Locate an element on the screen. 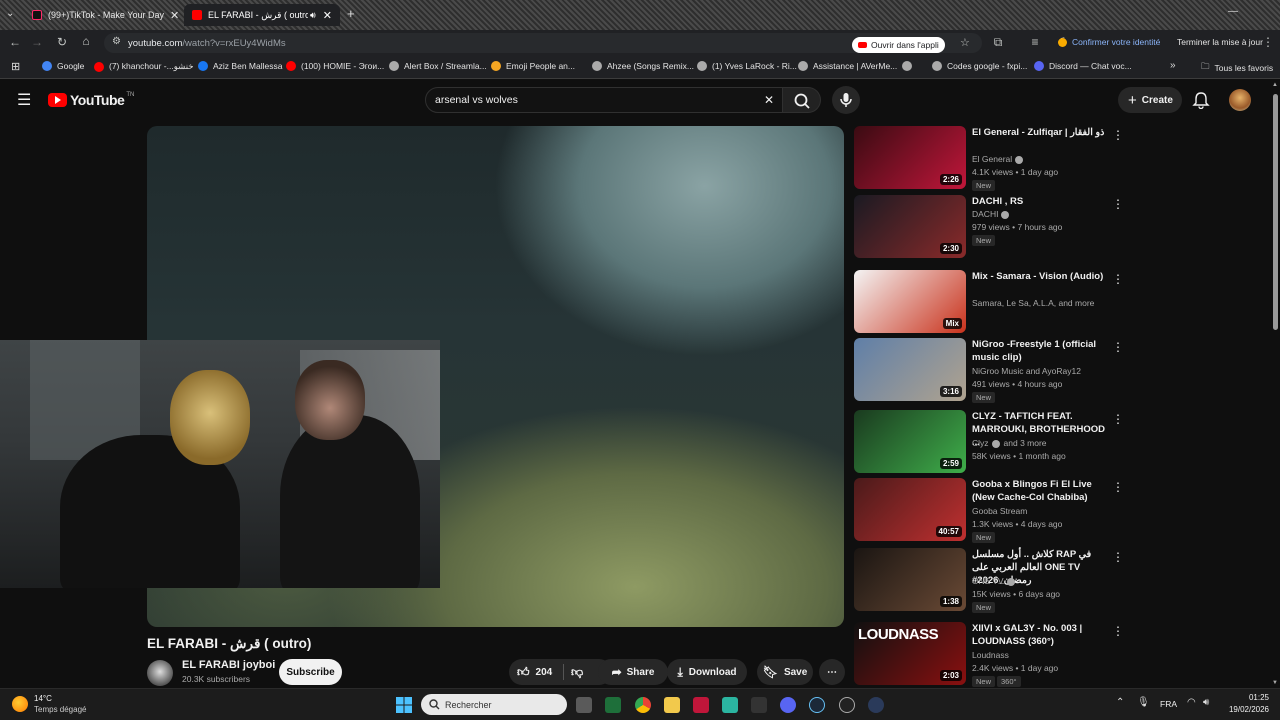 This screenshot has height=720, width=1280. microphone-icon: 🎙︎ is located at coordinates (1143, 702).